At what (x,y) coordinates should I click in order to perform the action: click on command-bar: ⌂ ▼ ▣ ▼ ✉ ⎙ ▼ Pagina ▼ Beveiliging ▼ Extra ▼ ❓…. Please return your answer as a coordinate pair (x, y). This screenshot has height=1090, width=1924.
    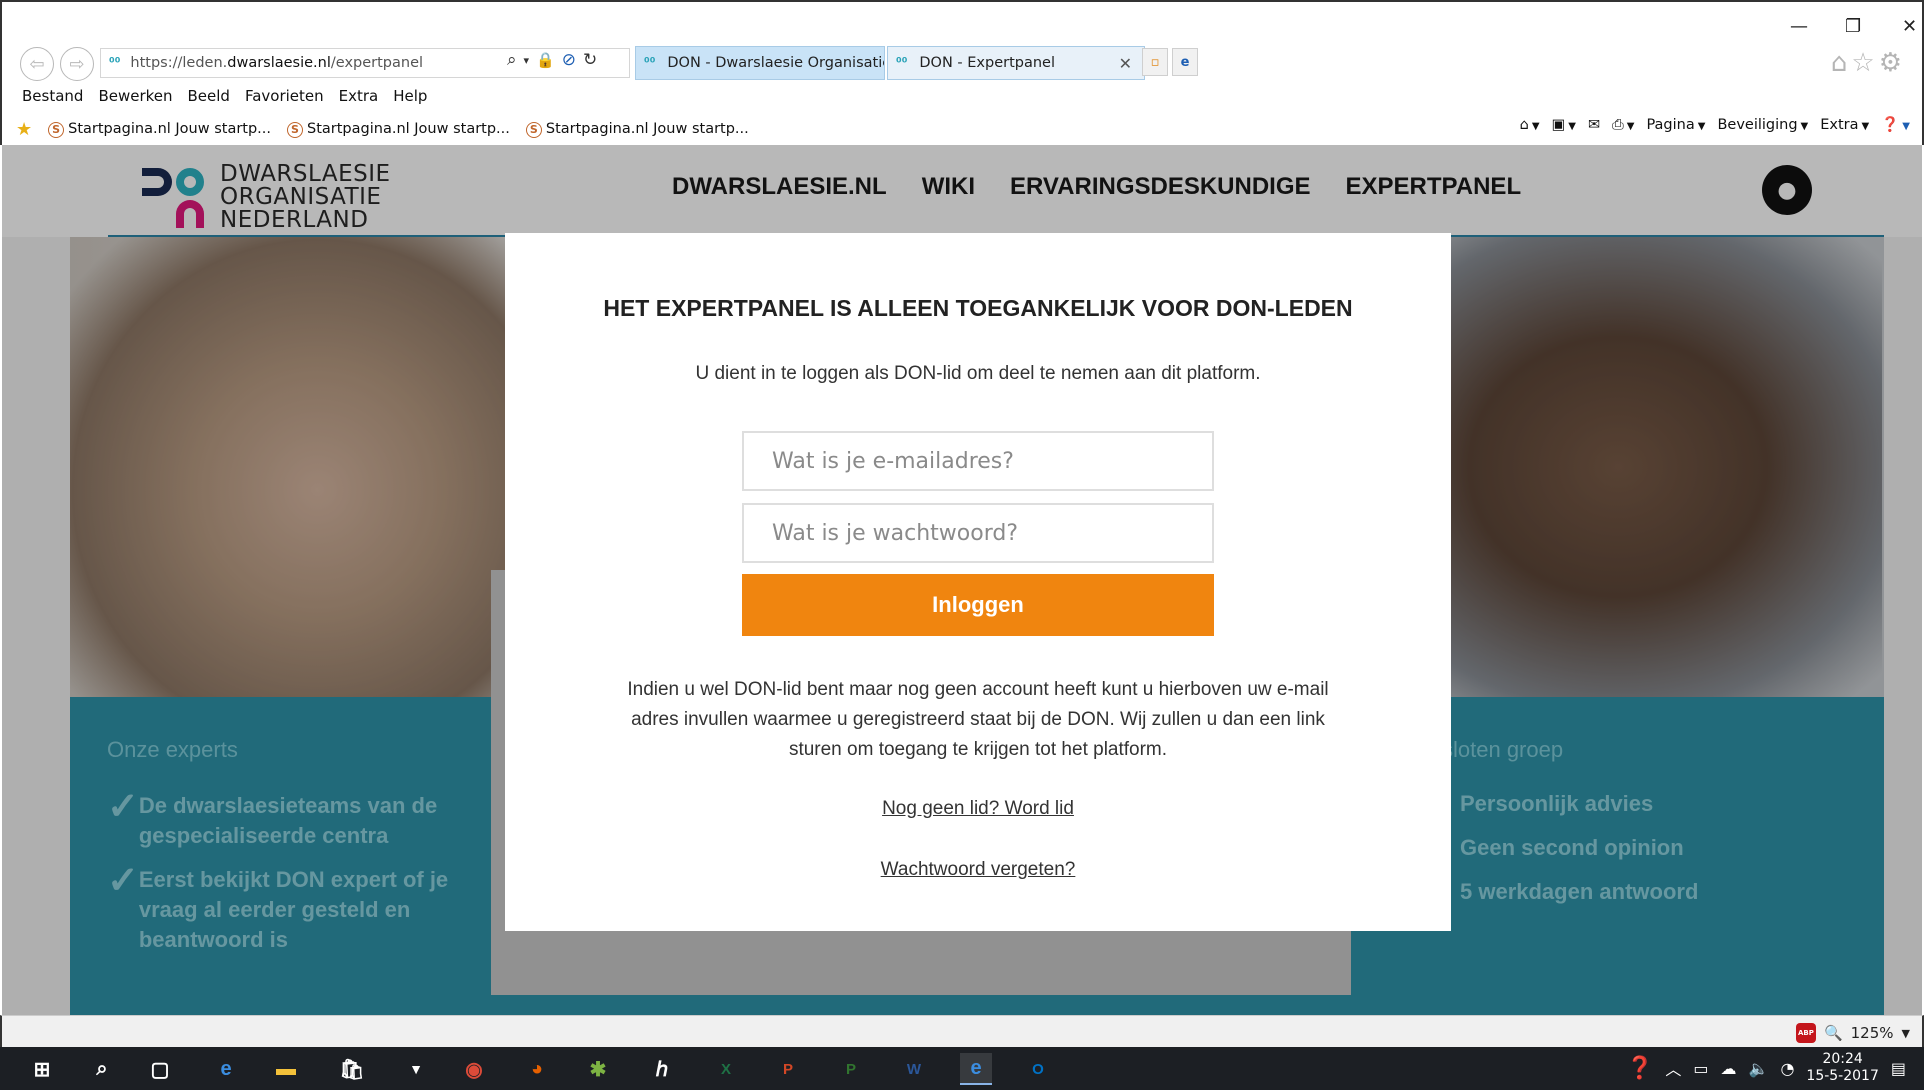
    Looking at the image, I should click on (1715, 125).